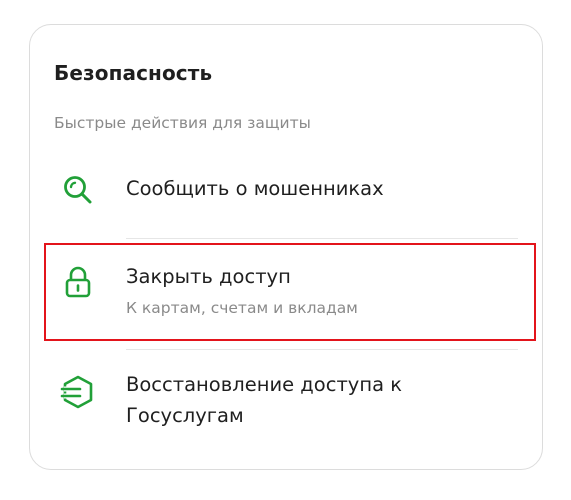  I want to click on gosuslugi-icon, so click(76, 392).